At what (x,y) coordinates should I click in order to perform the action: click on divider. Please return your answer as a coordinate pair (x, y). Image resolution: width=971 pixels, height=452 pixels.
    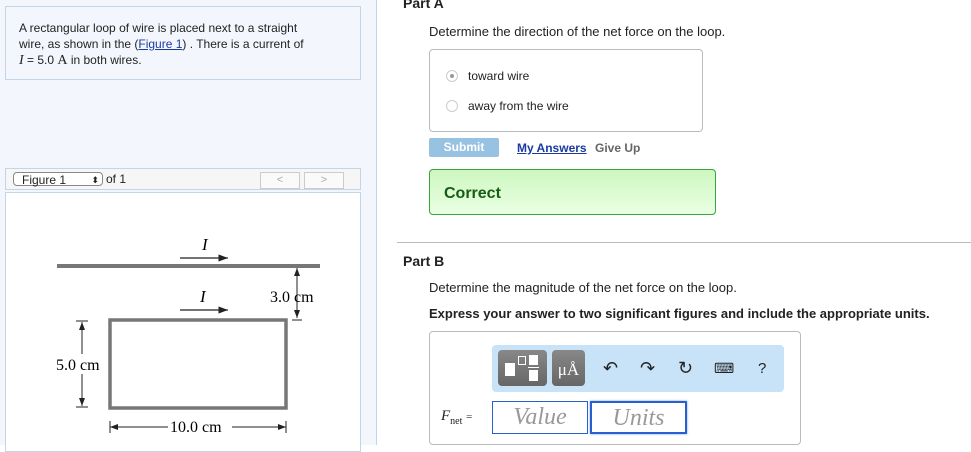
    Looking at the image, I should click on (684, 242).